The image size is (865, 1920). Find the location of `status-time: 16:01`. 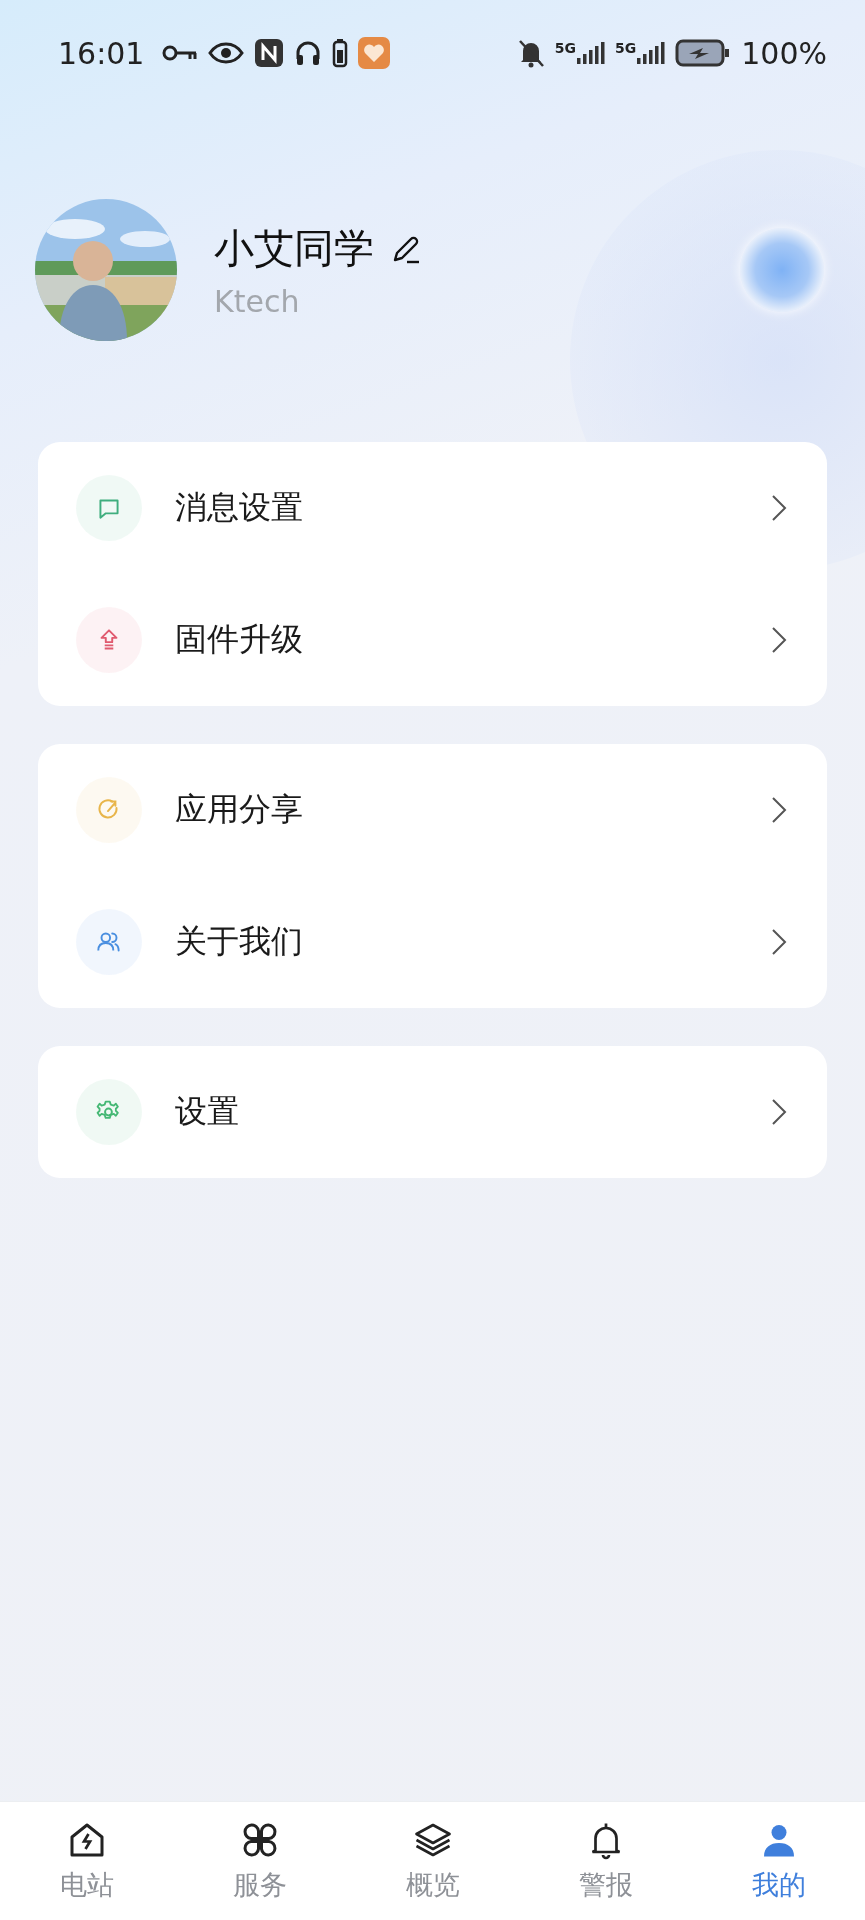

status-time: 16:01 is located at coordinates (101, 53).